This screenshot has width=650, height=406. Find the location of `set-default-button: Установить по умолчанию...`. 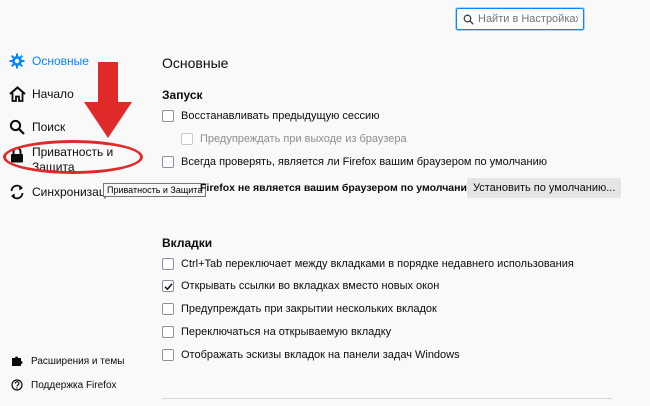

set-default-button: Установить по умолчанию... is located at coordinates (544, 188).